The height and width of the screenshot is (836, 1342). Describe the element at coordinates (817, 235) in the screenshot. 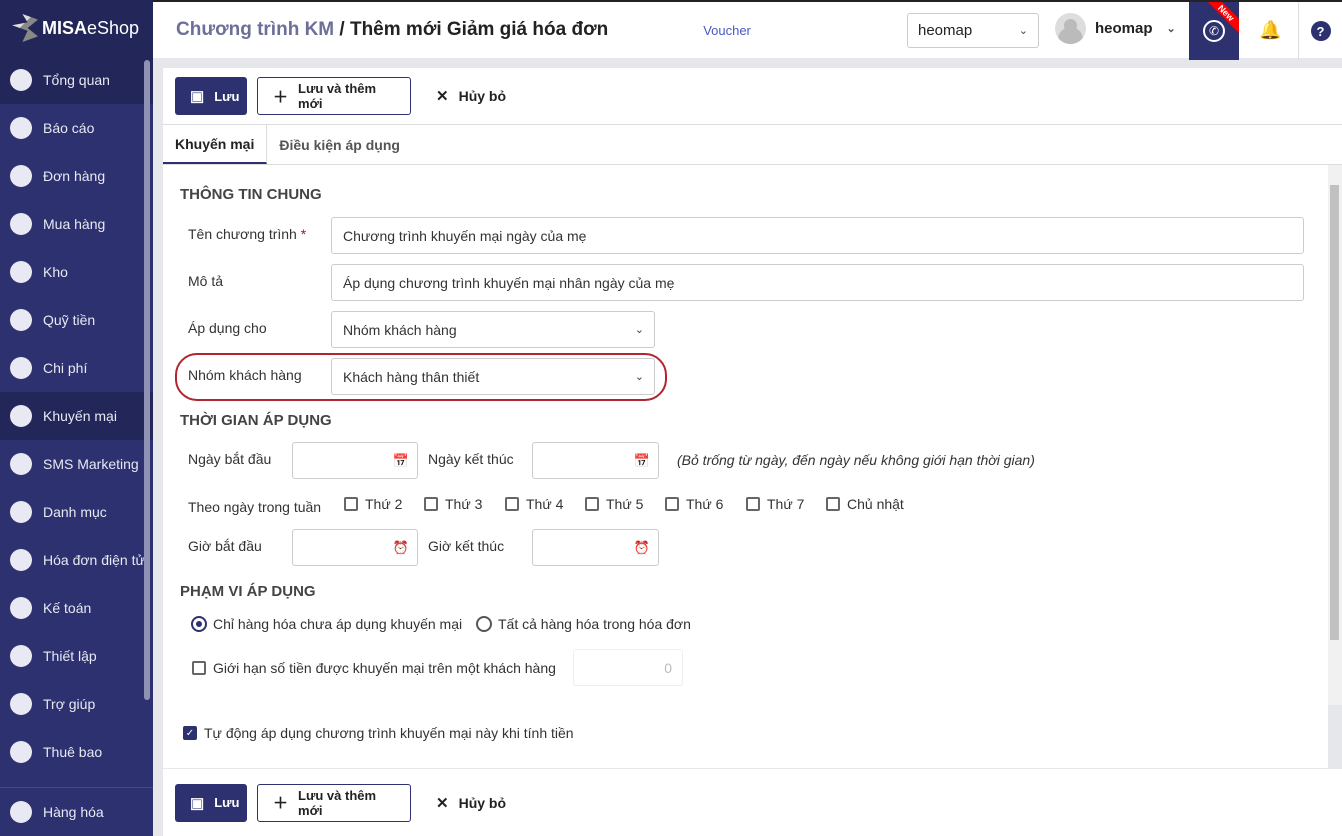

I see `program-name-input: Chương trình khuyến mại ngày của mẹ` at that location.